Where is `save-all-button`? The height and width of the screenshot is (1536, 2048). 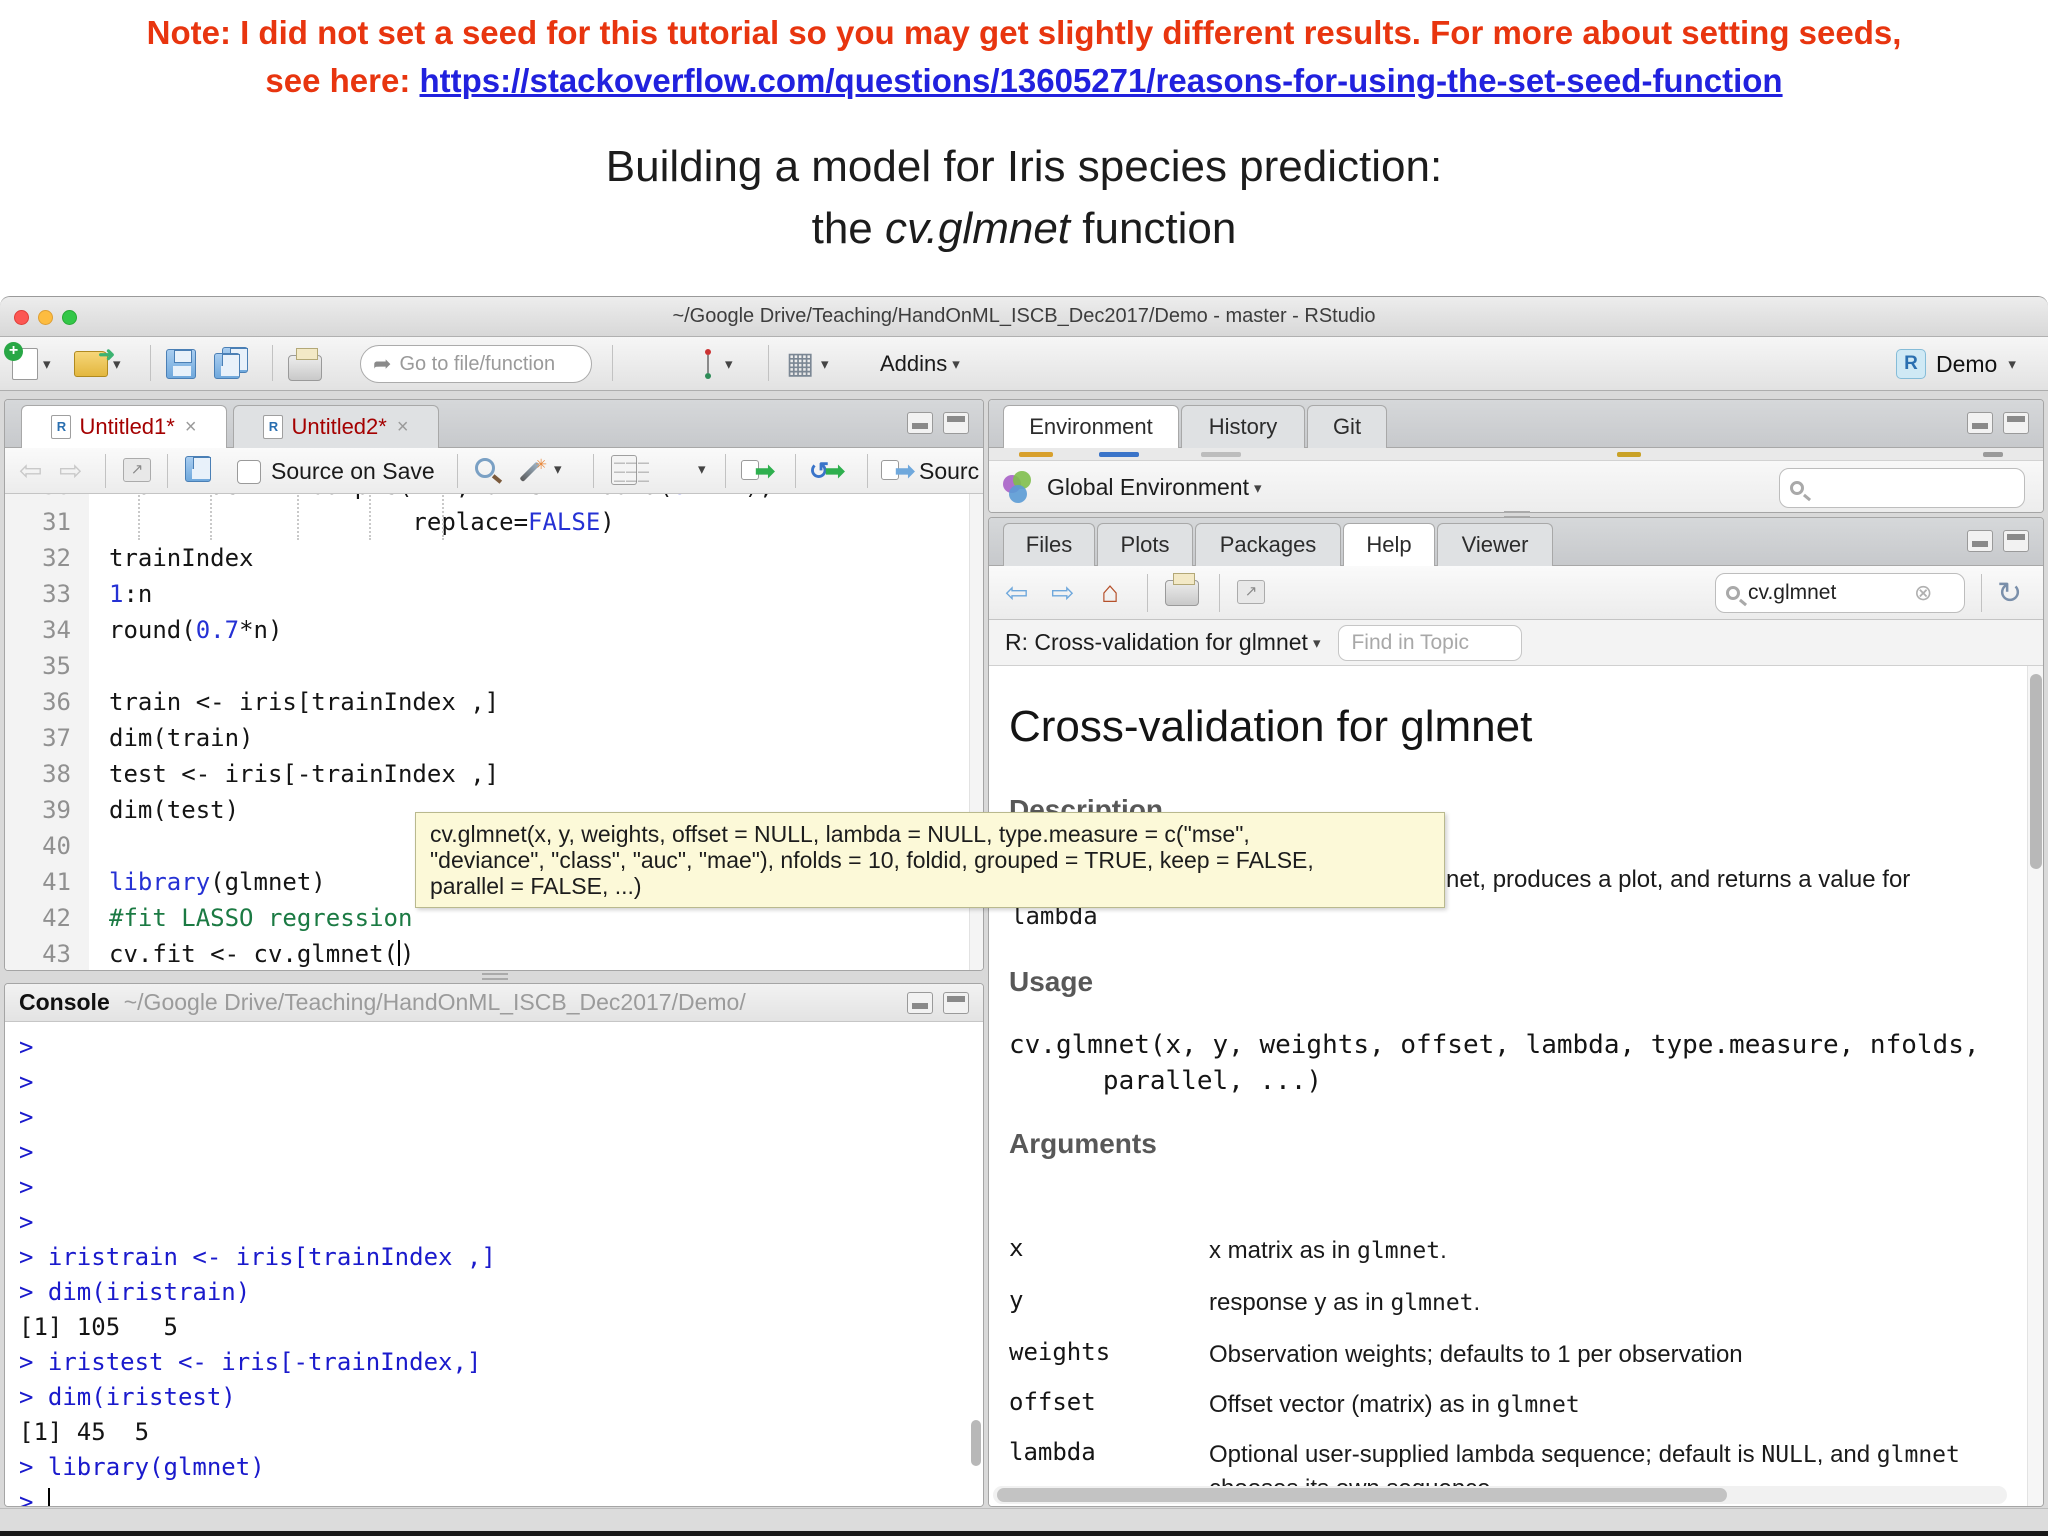
save-all-button is located at coordinates (234, 364).